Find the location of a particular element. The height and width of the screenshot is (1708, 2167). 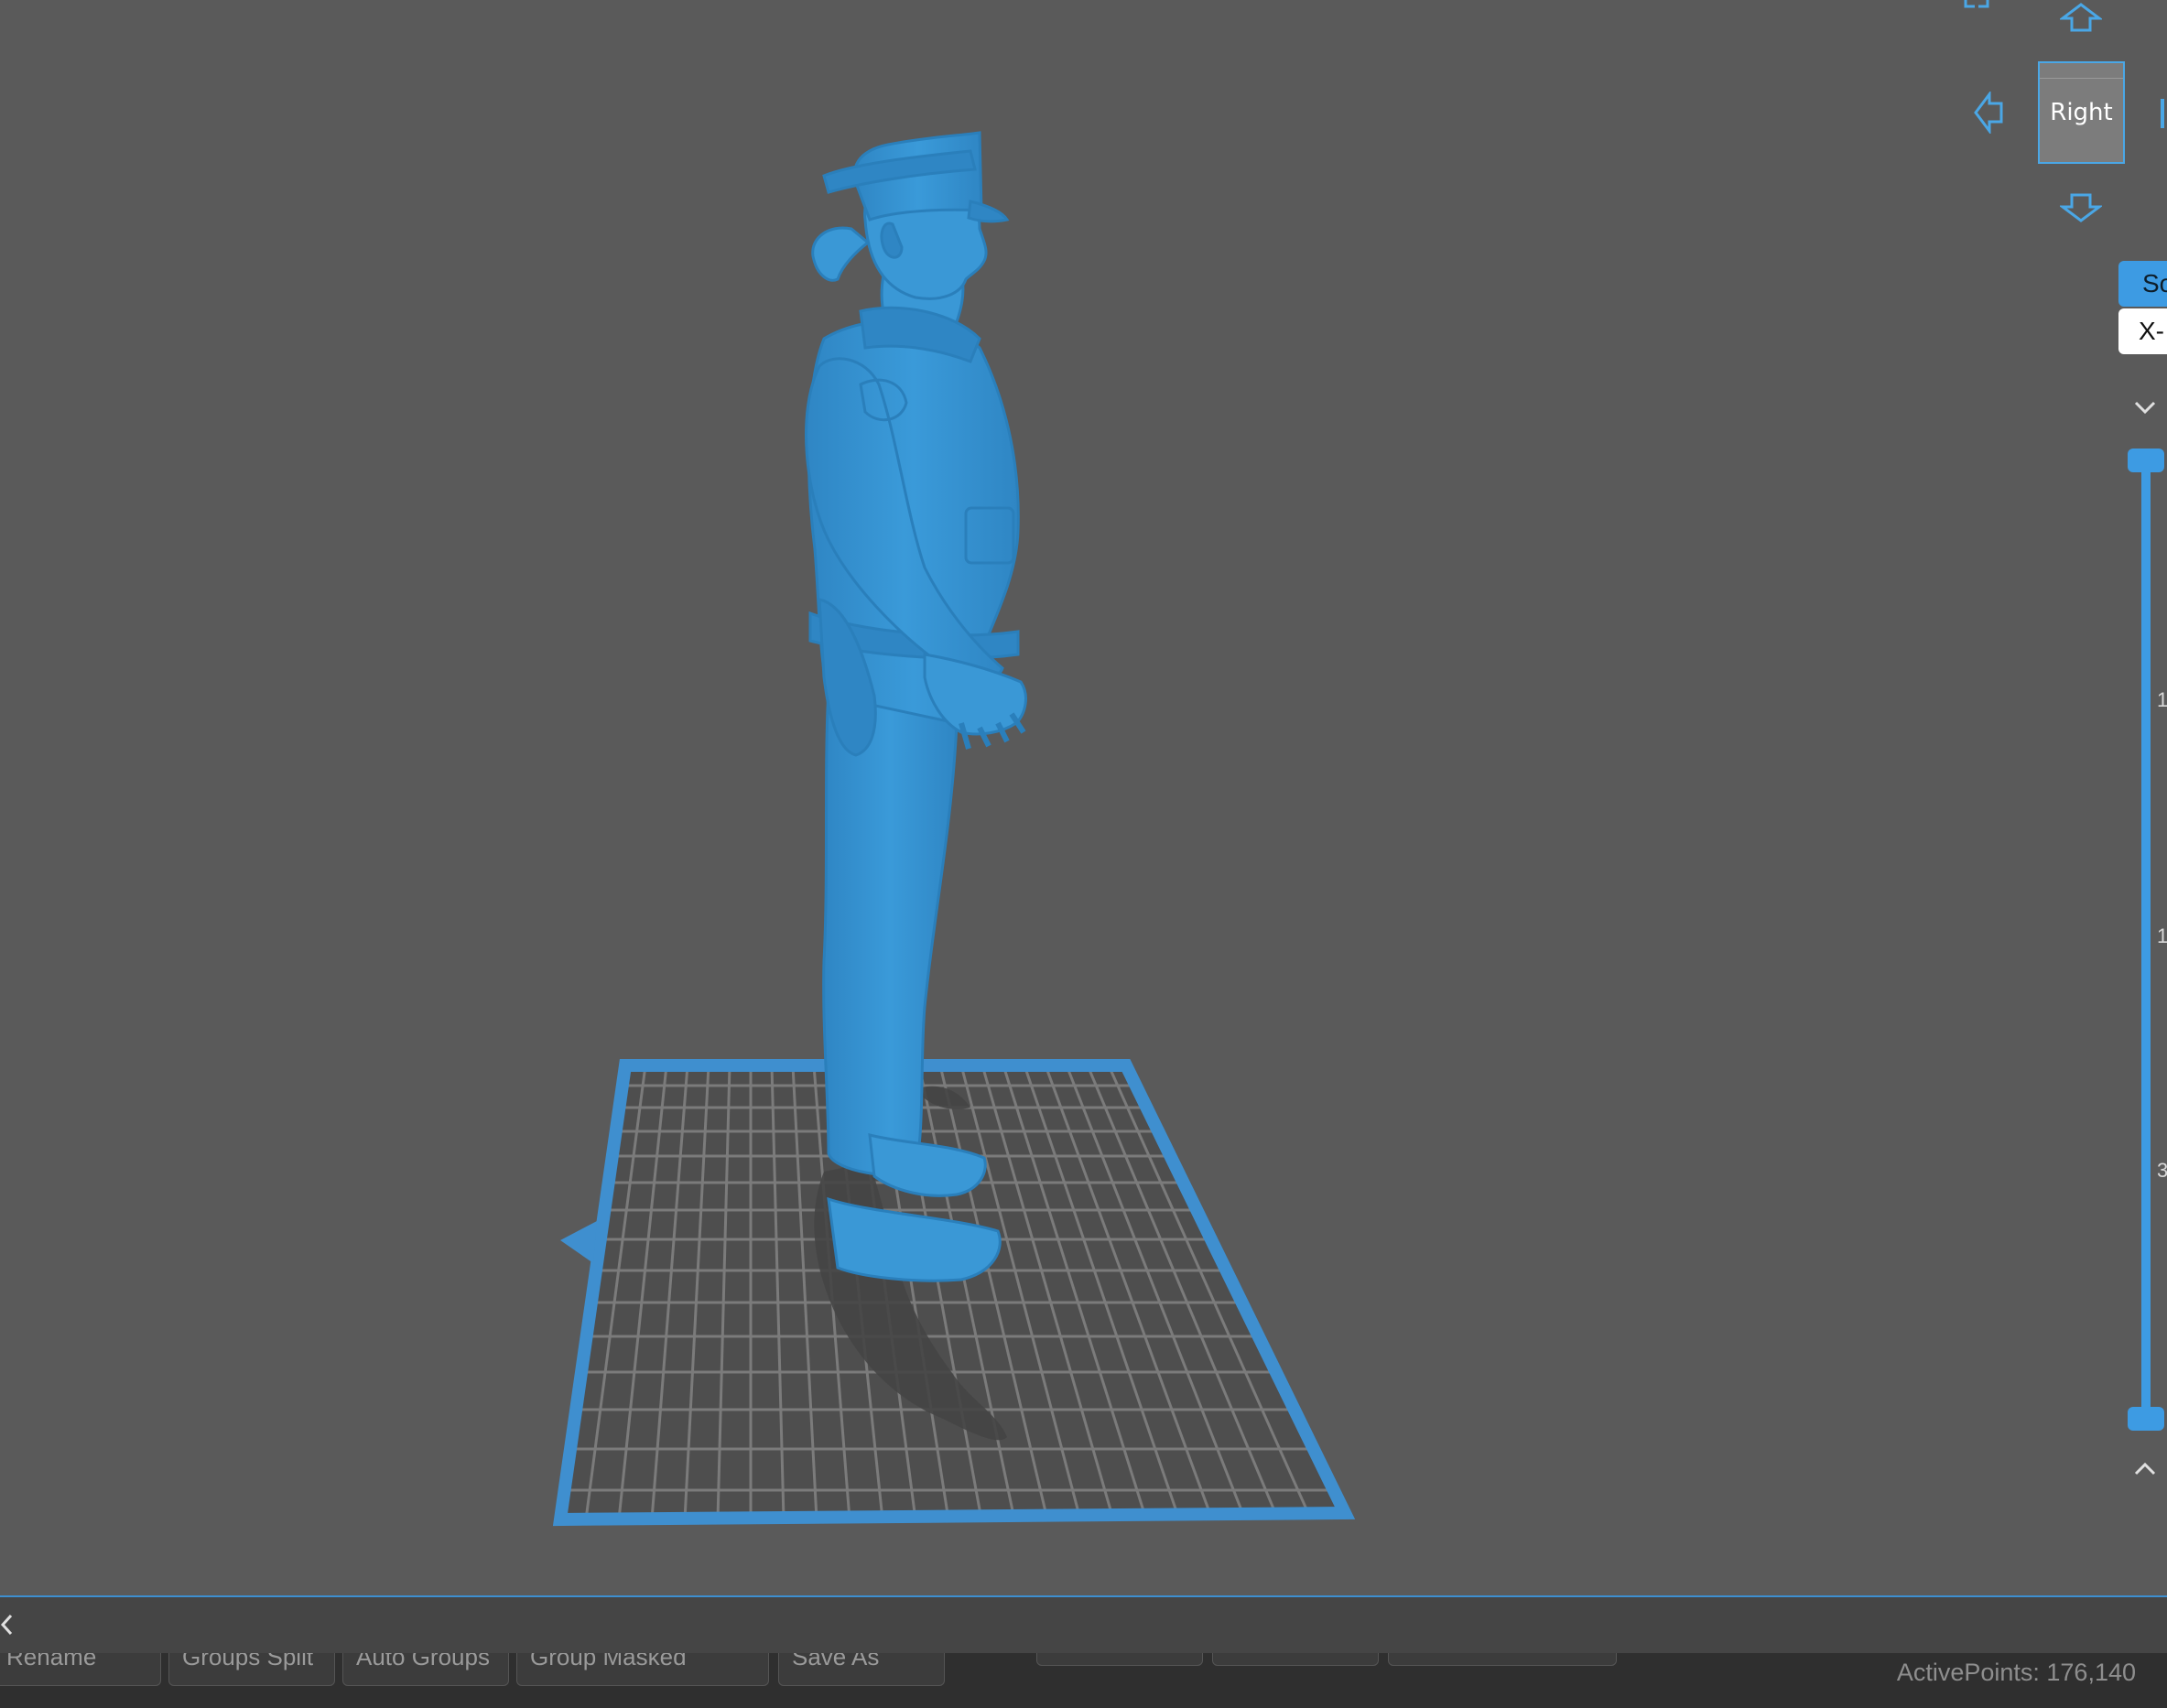

view-cube-top-edge is located at coordinates (2081, 71).